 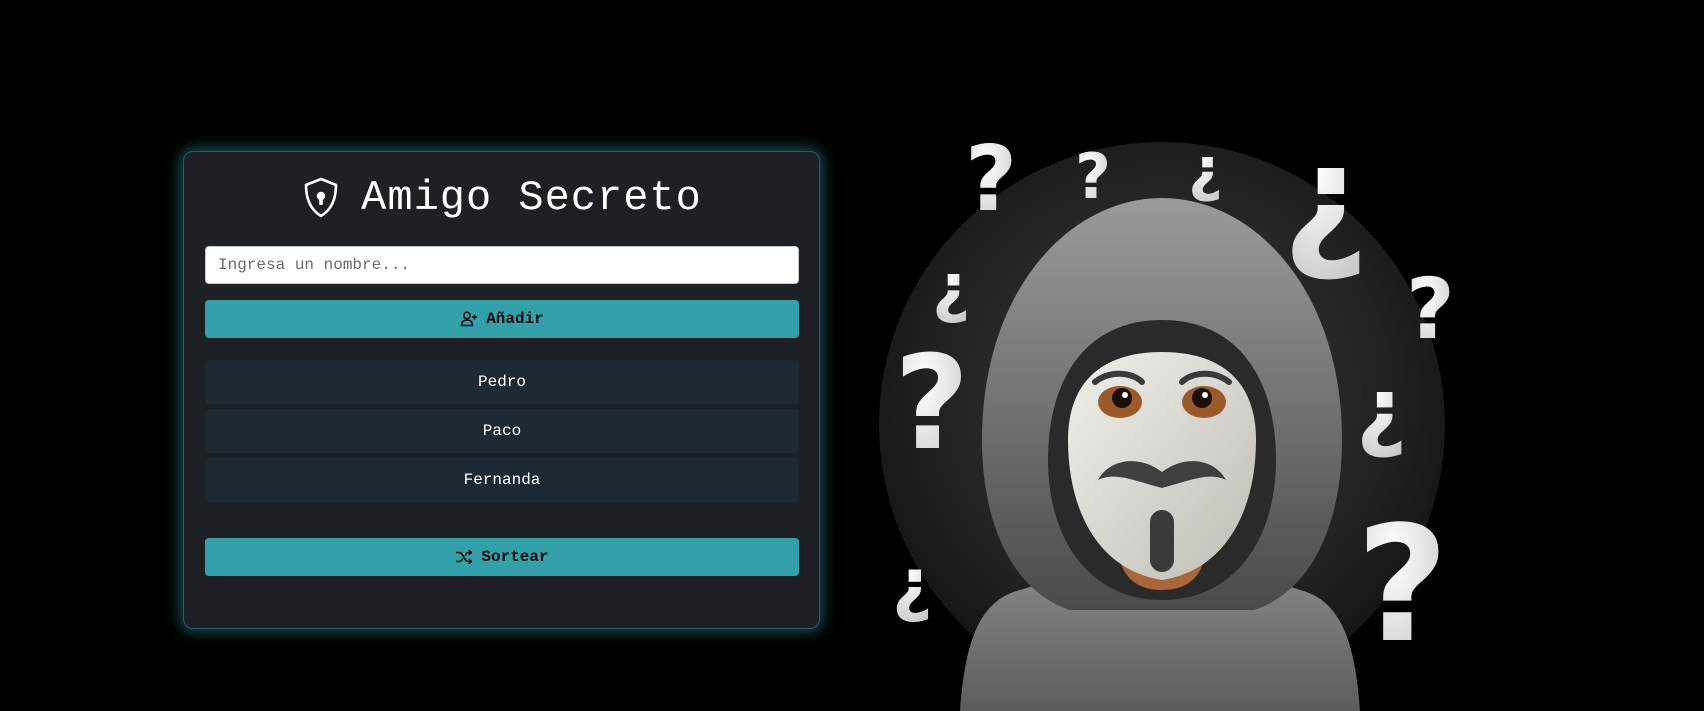 What do you see at coordinates (515, 557) in the screenshot?
I see `draw-button-label: Sortear` at bounding box center [515, 557].